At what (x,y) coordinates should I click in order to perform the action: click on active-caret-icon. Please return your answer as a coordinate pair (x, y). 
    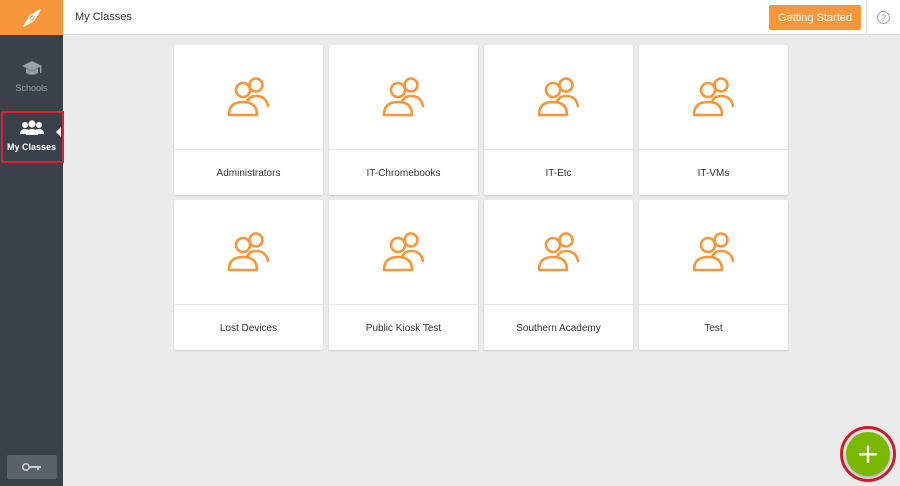
    Looking at the image, I should click on (58, 132).